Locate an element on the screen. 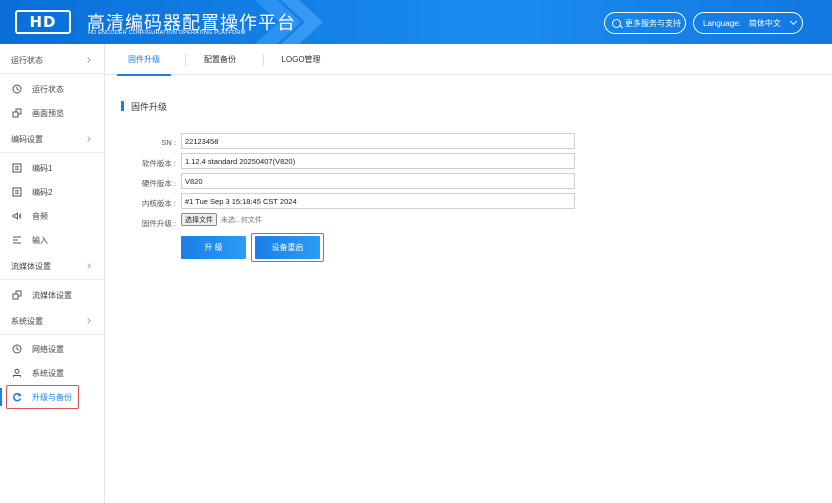 Image resolution: width=832 pixels, height=503 pixels. more-services-button: 更多服务与支持 is located at coordinates (645, 23).